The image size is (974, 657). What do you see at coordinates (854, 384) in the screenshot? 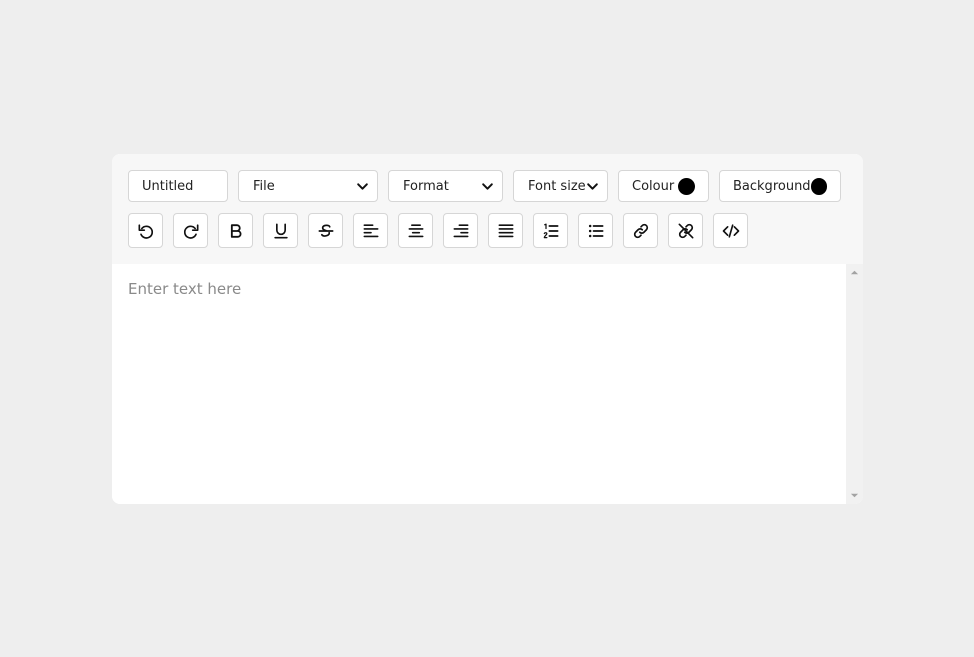
I see `editor-scrollbar` at bounding box center [854, 384].